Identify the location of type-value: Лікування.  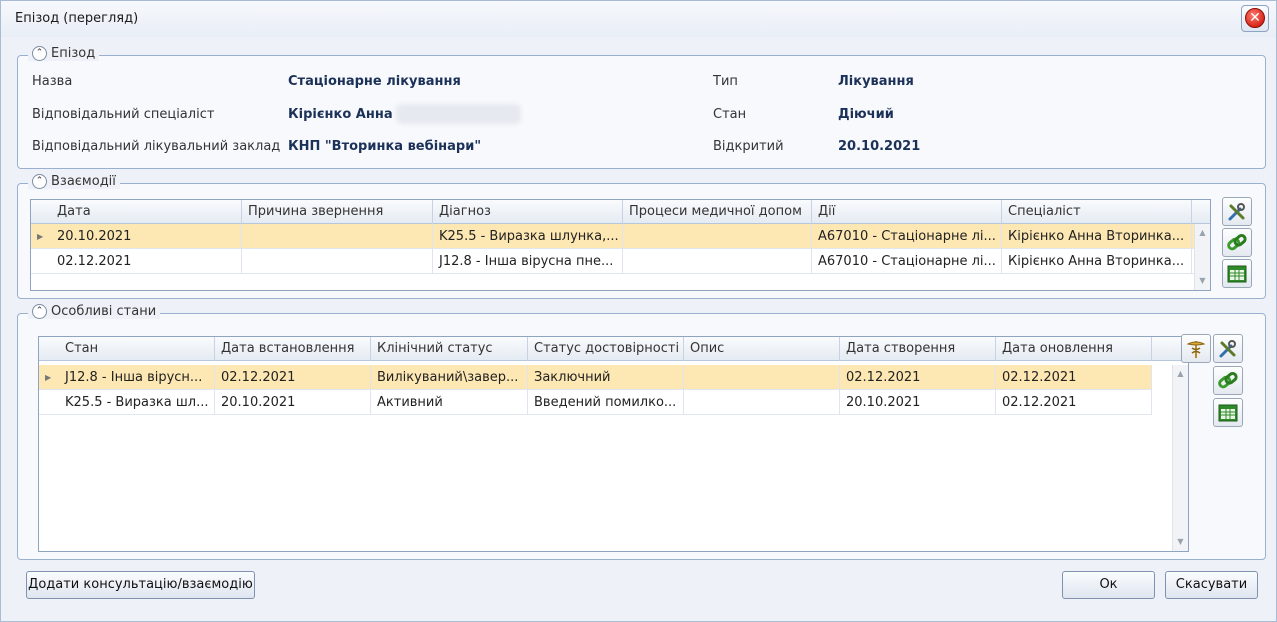
(876, 81).